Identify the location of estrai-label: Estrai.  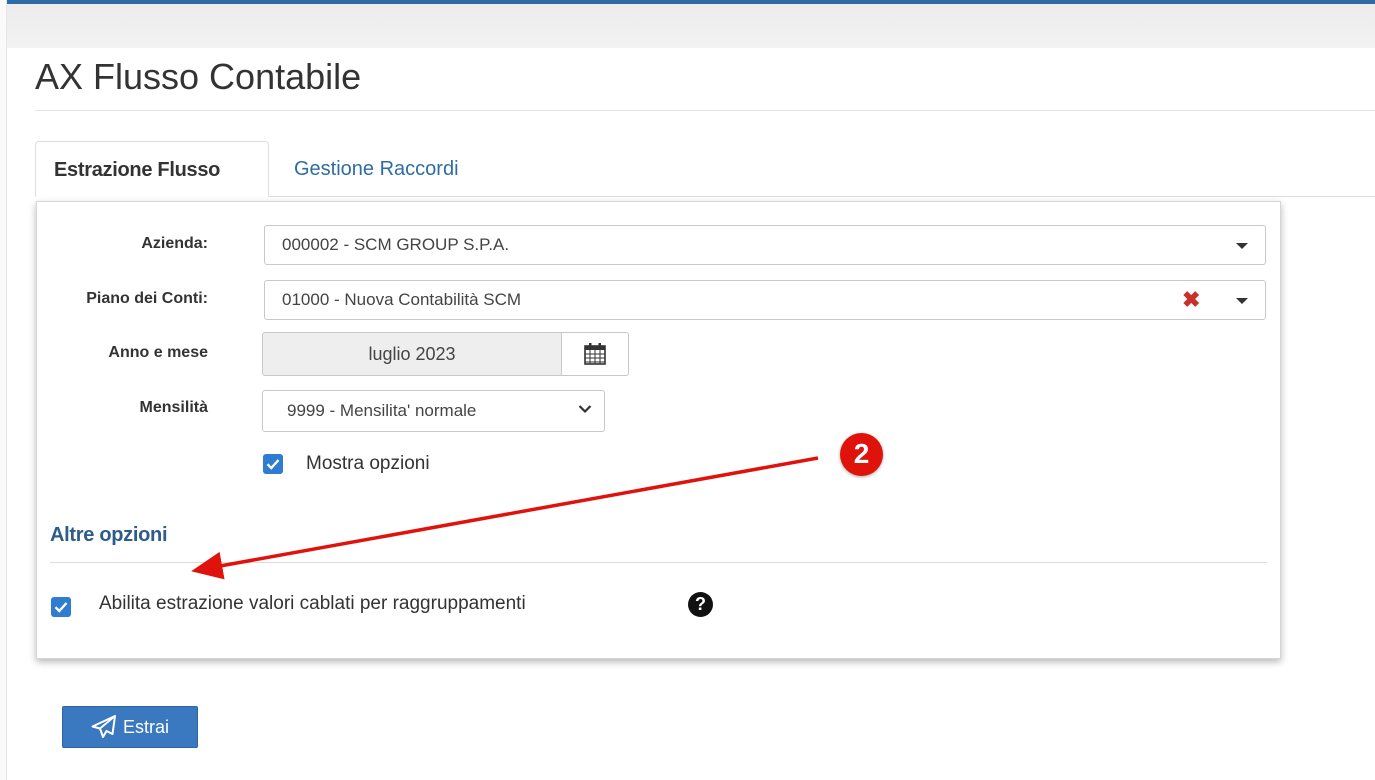
(145, 726).